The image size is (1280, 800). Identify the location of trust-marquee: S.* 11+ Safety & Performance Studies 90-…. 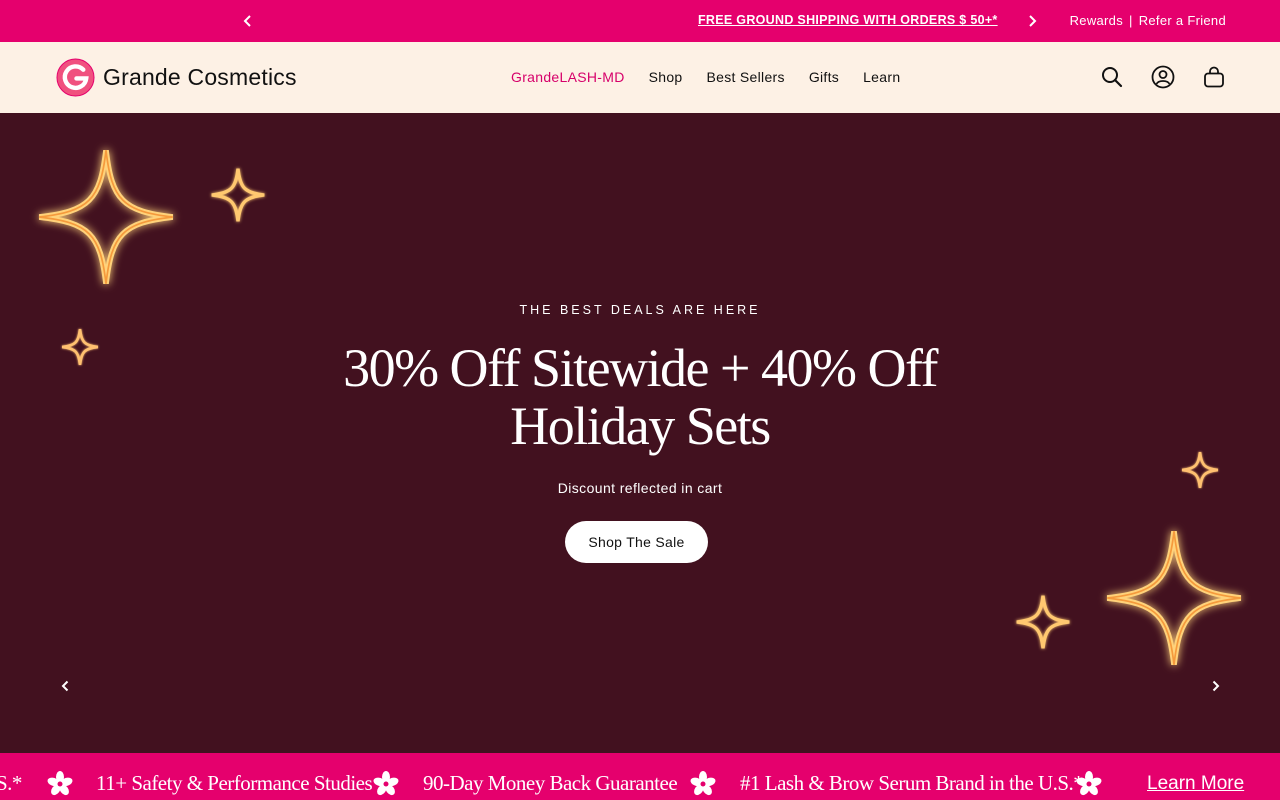
(640, 776).